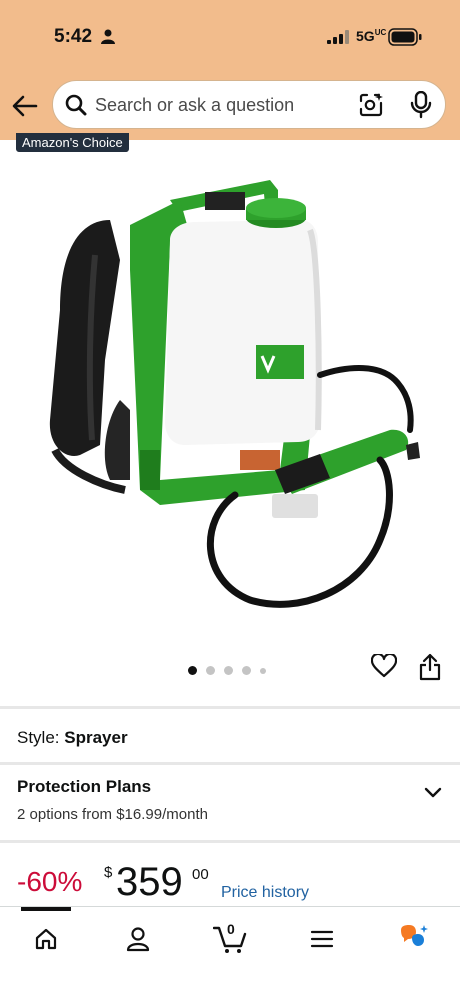 Image resolution: width=460 pixels, height=1000 pixels. Describe the element at coordinates (433, 793) in the screenshot. I see `chevron-down-icon` at that location.